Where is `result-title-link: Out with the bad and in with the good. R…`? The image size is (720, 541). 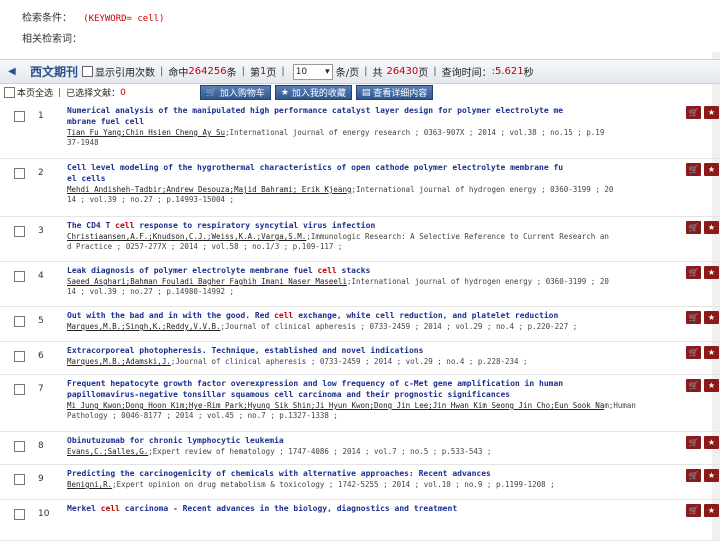 result-title-link: Out with the bad and in with the good. R… is located at coordinates (366, 315).